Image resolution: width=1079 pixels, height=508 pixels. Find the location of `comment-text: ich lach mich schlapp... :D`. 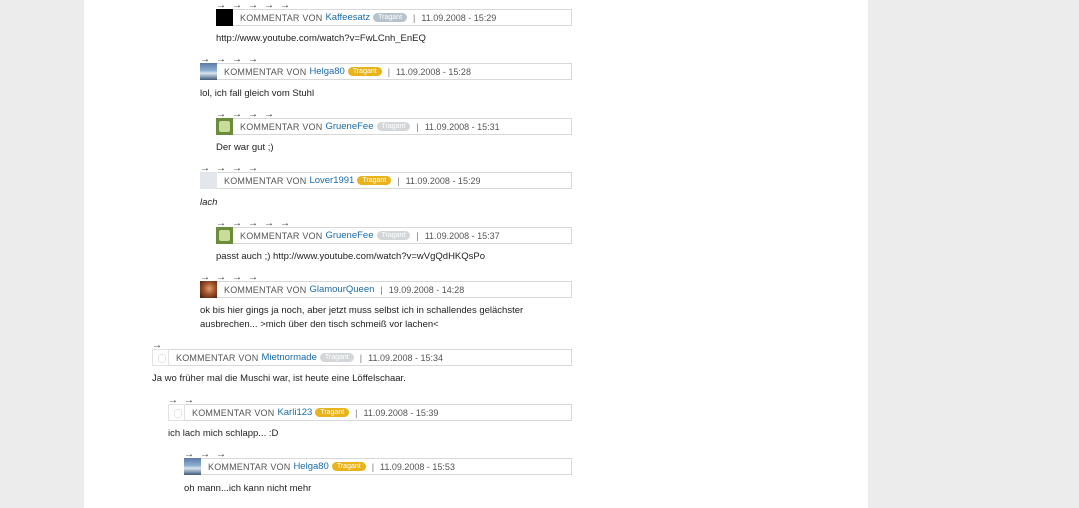

comment-text: ich lach mich schlapp... :D is located at coordinates (223, 433).